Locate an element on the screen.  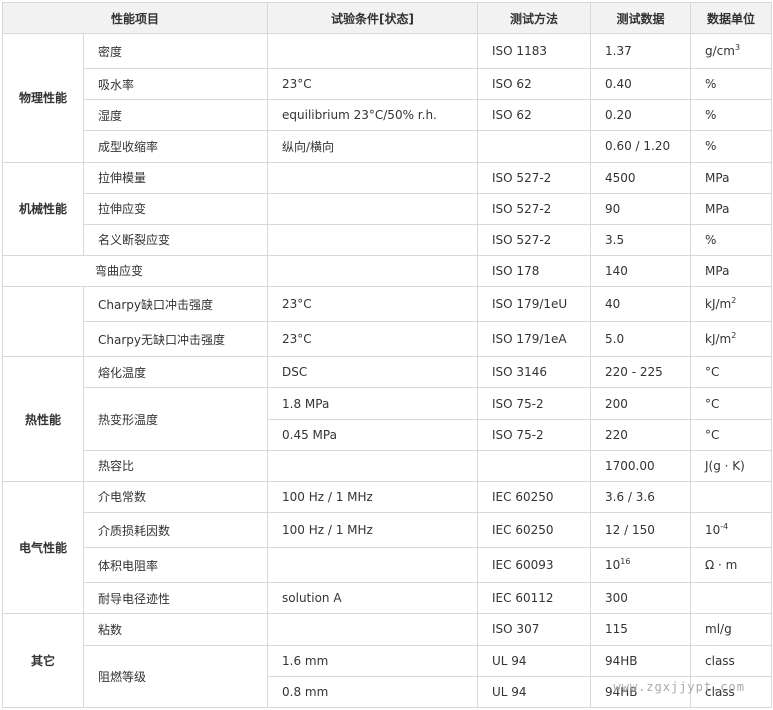
value-cell: 90 is located at coordinates (641, 208).